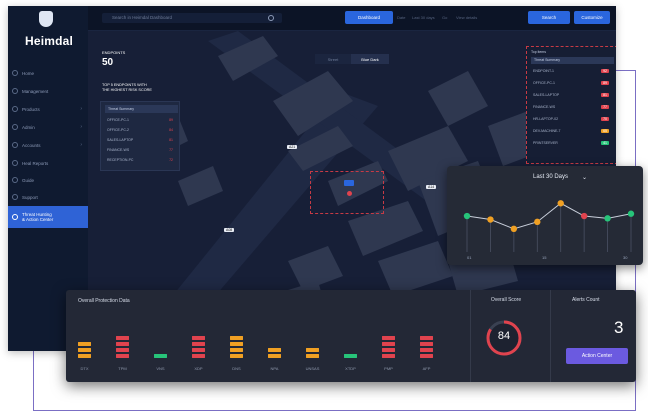 Image resolution: width=648 pixels, height=415 pixels. I want to click on top-label-line1: TOP 5 ENDPOINTS WITH, so click(124, 85).